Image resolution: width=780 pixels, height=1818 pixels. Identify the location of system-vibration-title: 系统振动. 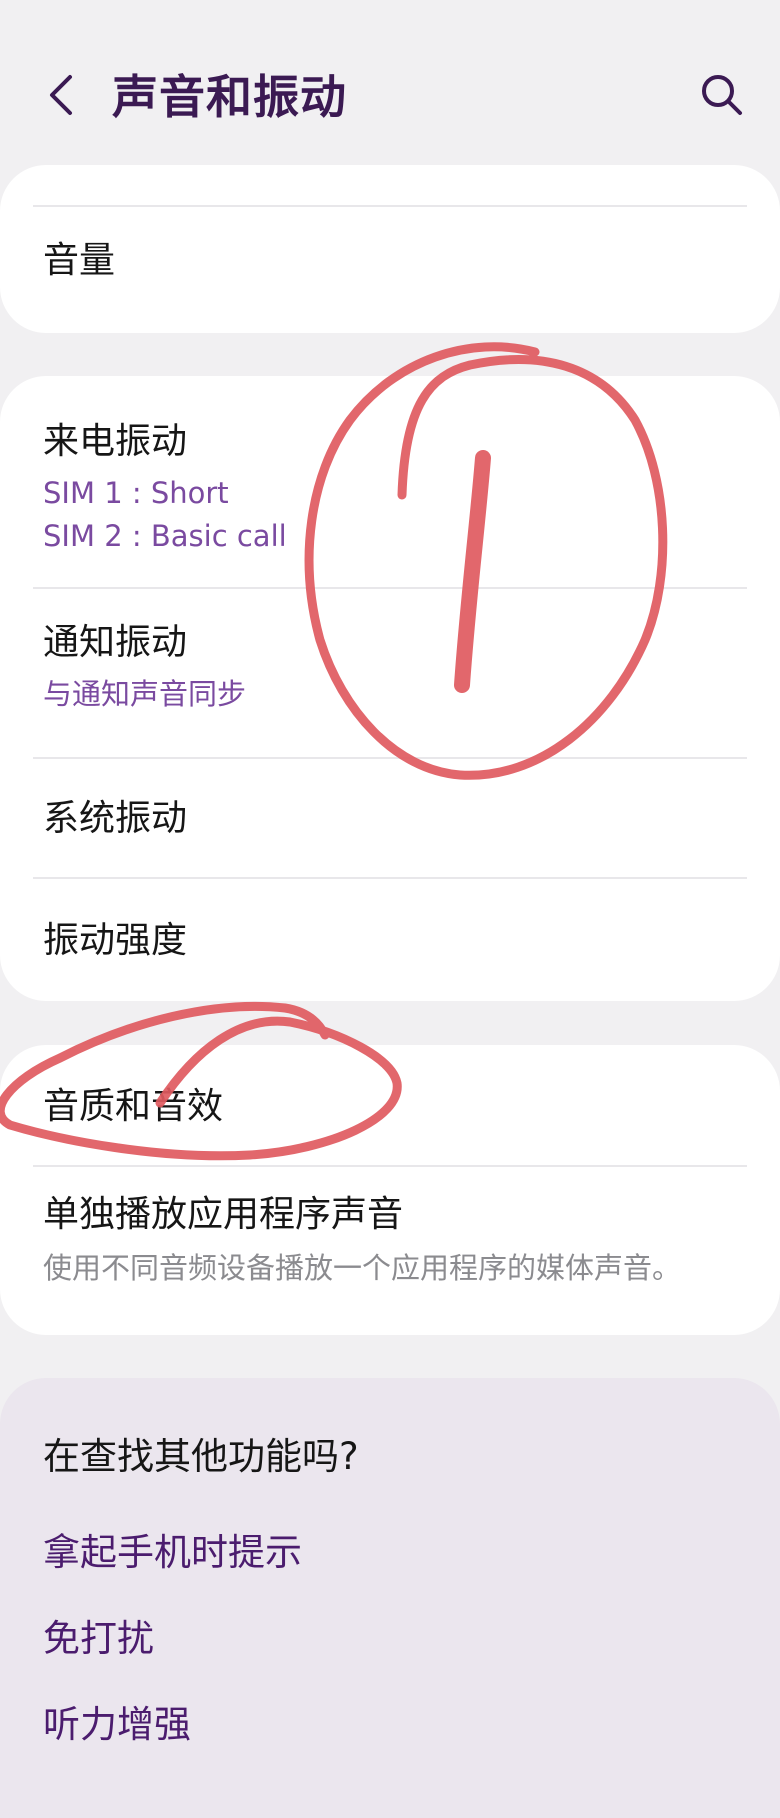
(115, 818).